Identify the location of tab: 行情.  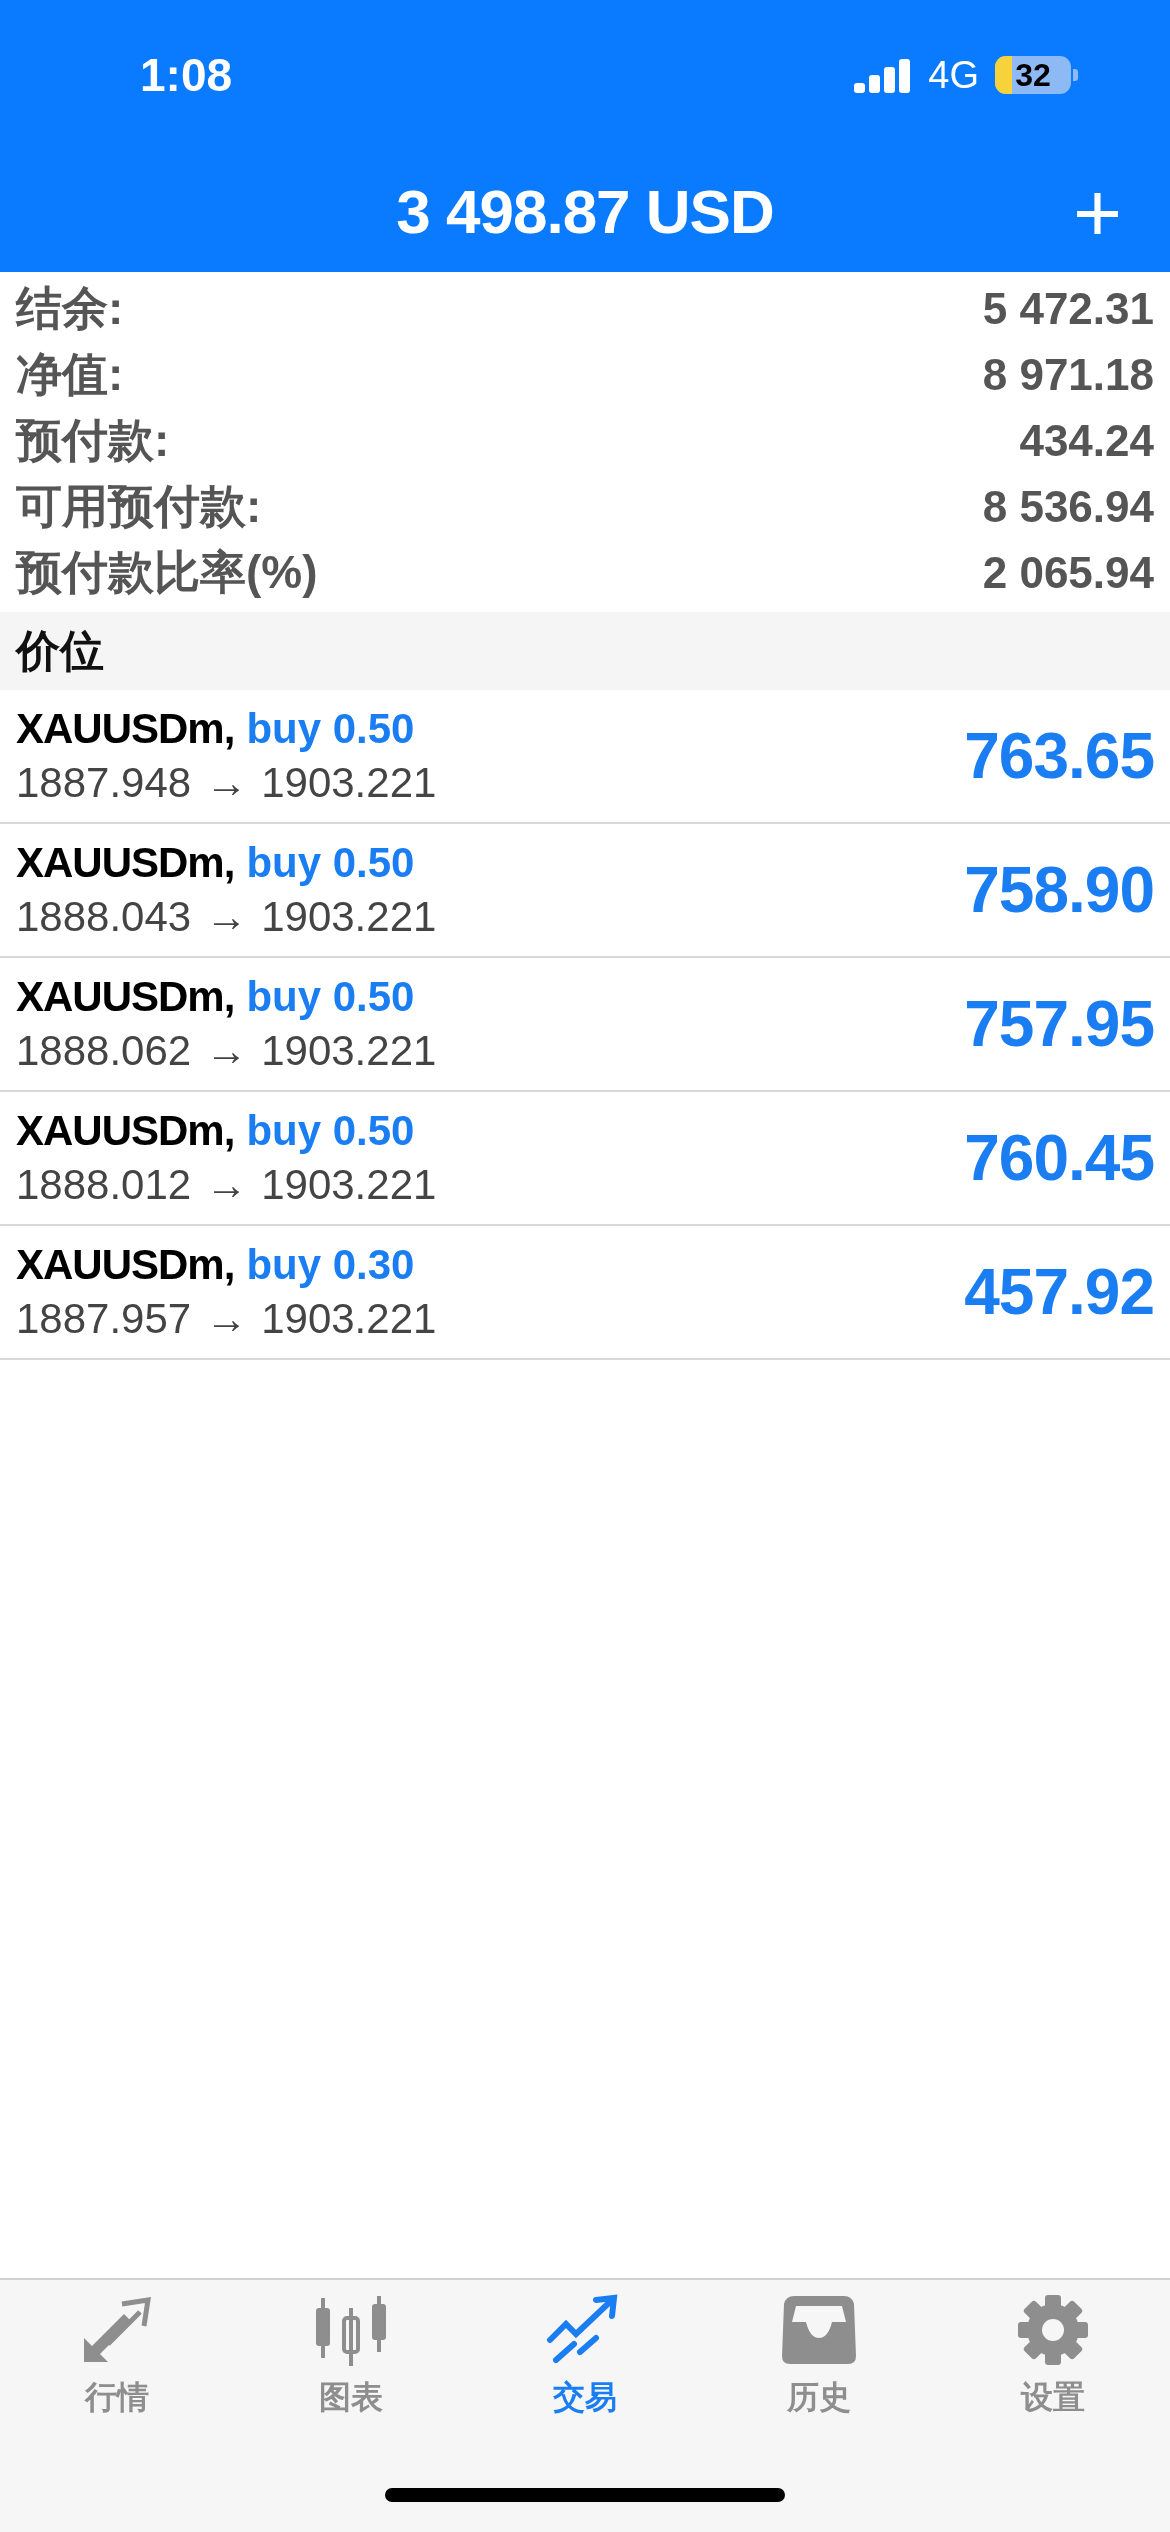
(117, 2357).